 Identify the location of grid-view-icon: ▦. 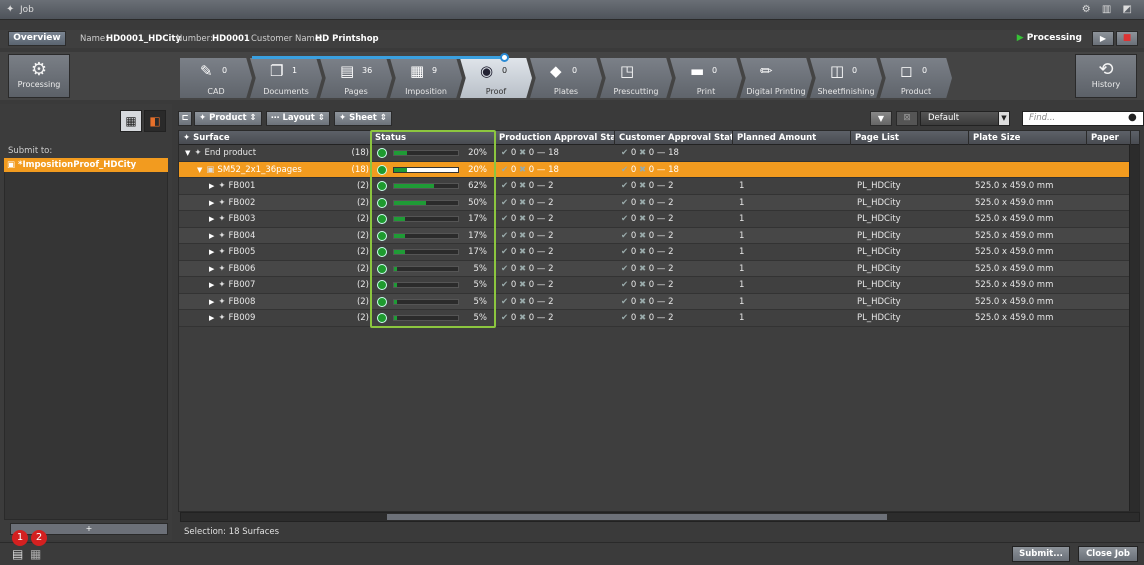
(35, 554).